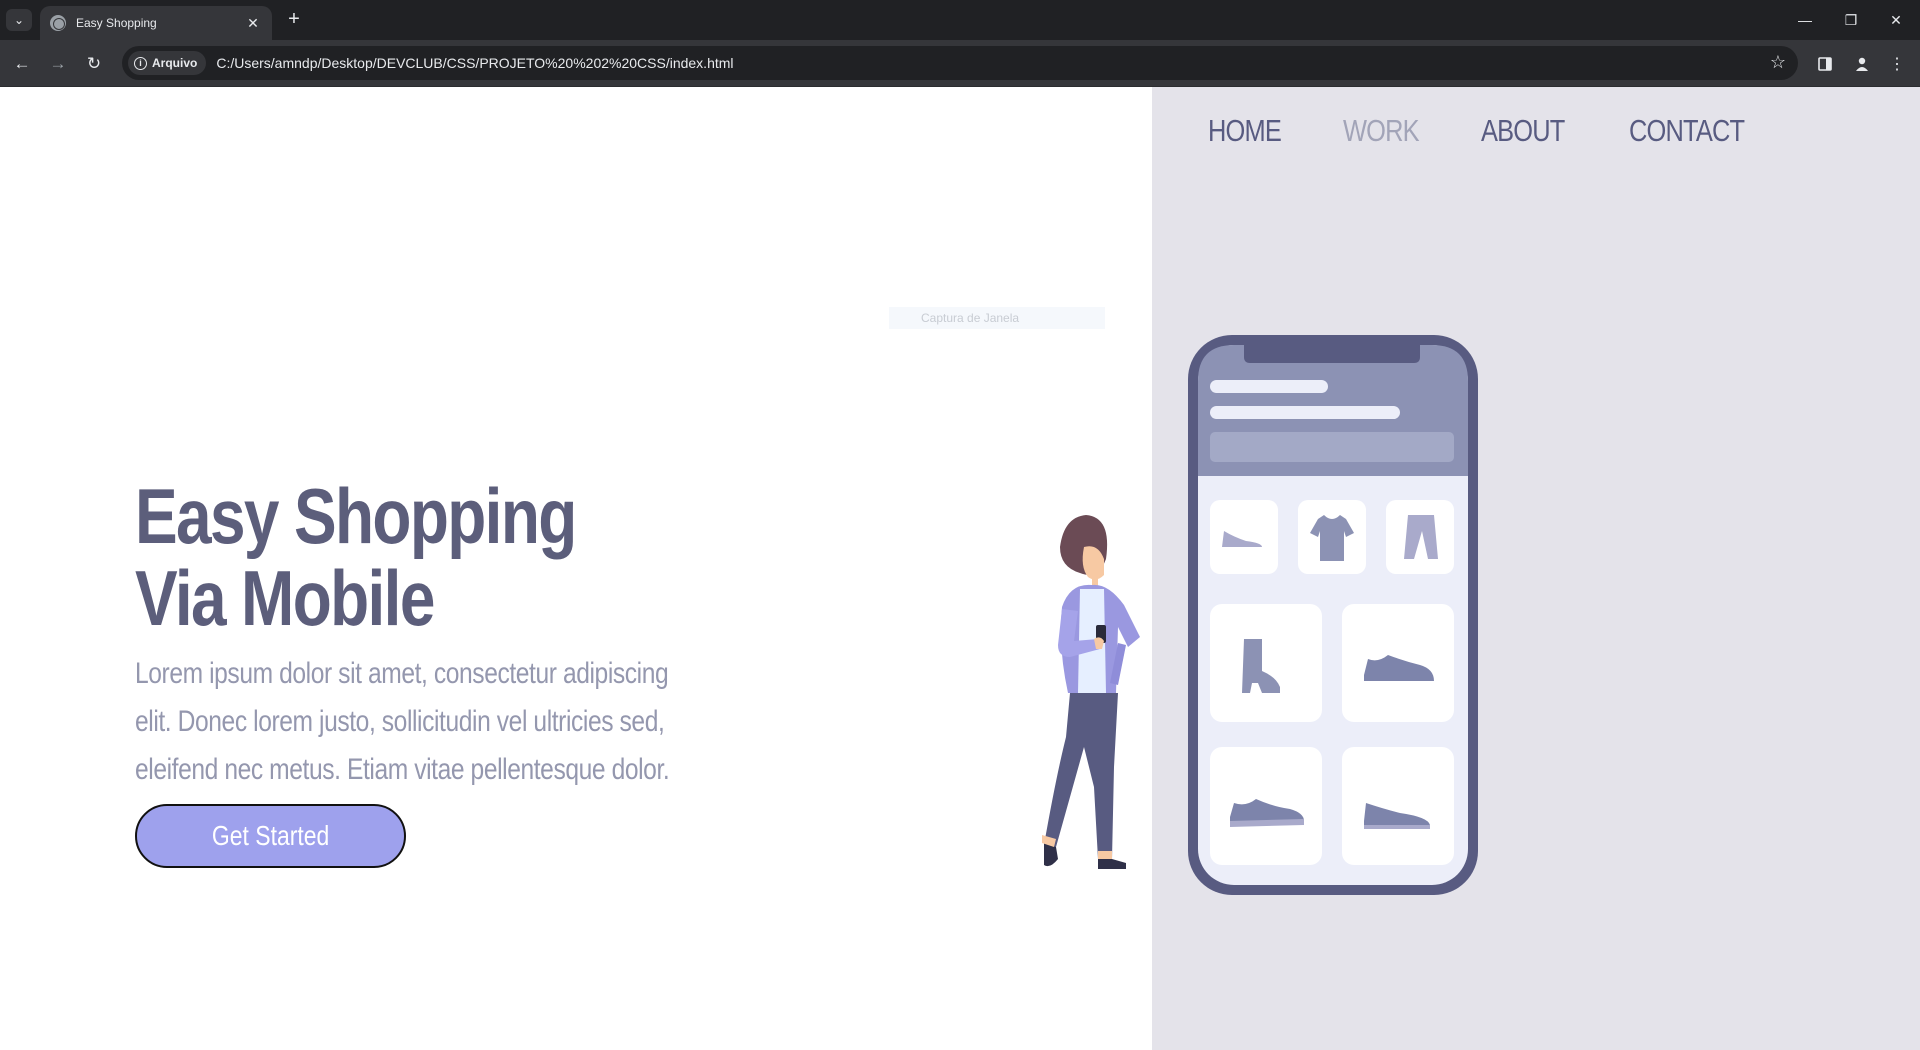 The image size is (1920, 1050). What do you see at coordinates (19, 20) in the screenshot?
I see `tab-search-icon: ⌄` at bounding box center [19, 20].